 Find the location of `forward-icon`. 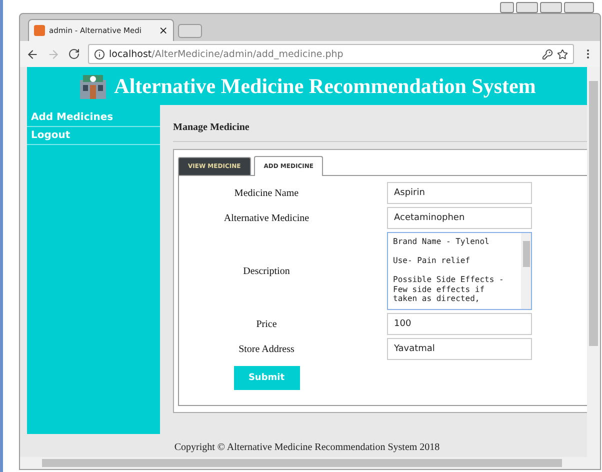

forward-icon is located at coordinates (53, 54).